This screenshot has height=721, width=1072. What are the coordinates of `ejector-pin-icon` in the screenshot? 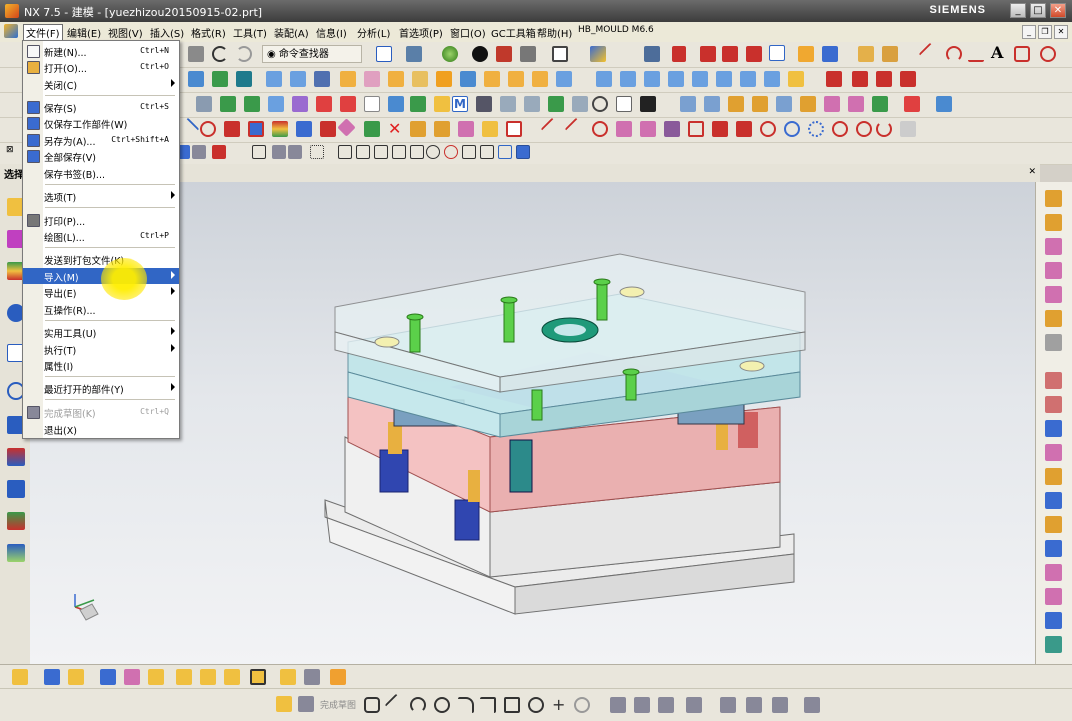 It's located at (1053, 380).